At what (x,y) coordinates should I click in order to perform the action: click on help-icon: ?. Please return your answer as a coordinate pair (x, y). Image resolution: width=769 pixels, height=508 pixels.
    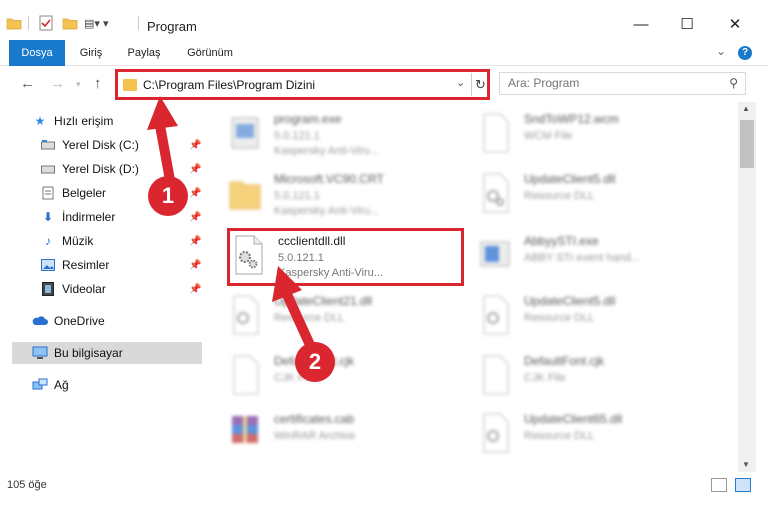
    Looking at the image, I should click on (745, 53).